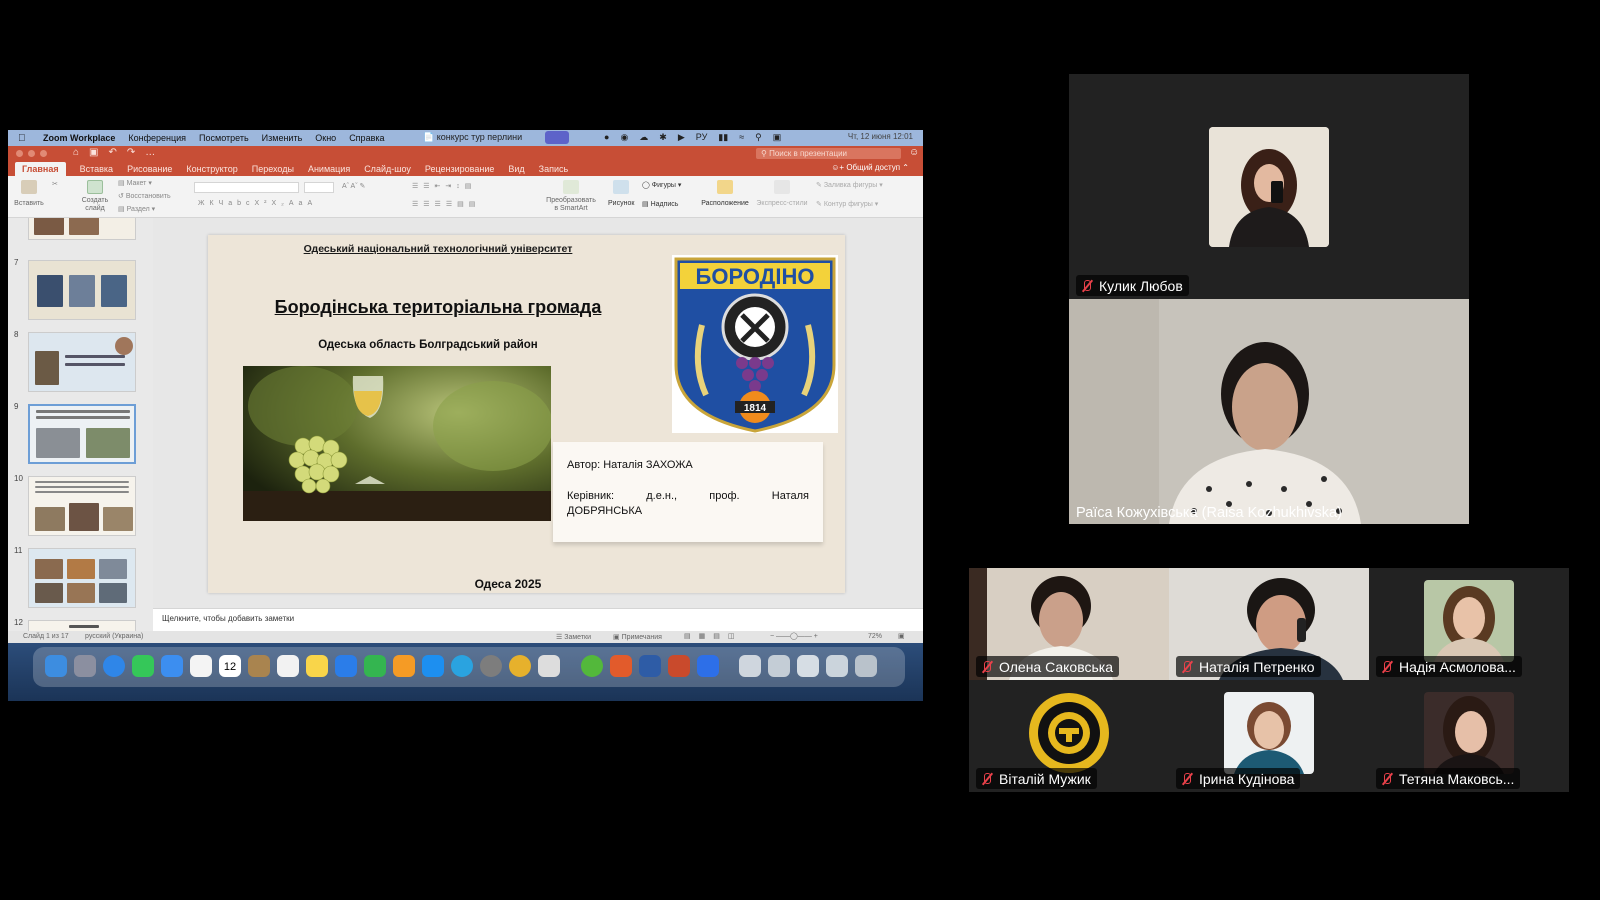 This screenshot has width=1600, height=900. Describe the element at coordinates (438, 307) in the screenshot. I see `slide-title: Бородінська територіальна громада` at that location.